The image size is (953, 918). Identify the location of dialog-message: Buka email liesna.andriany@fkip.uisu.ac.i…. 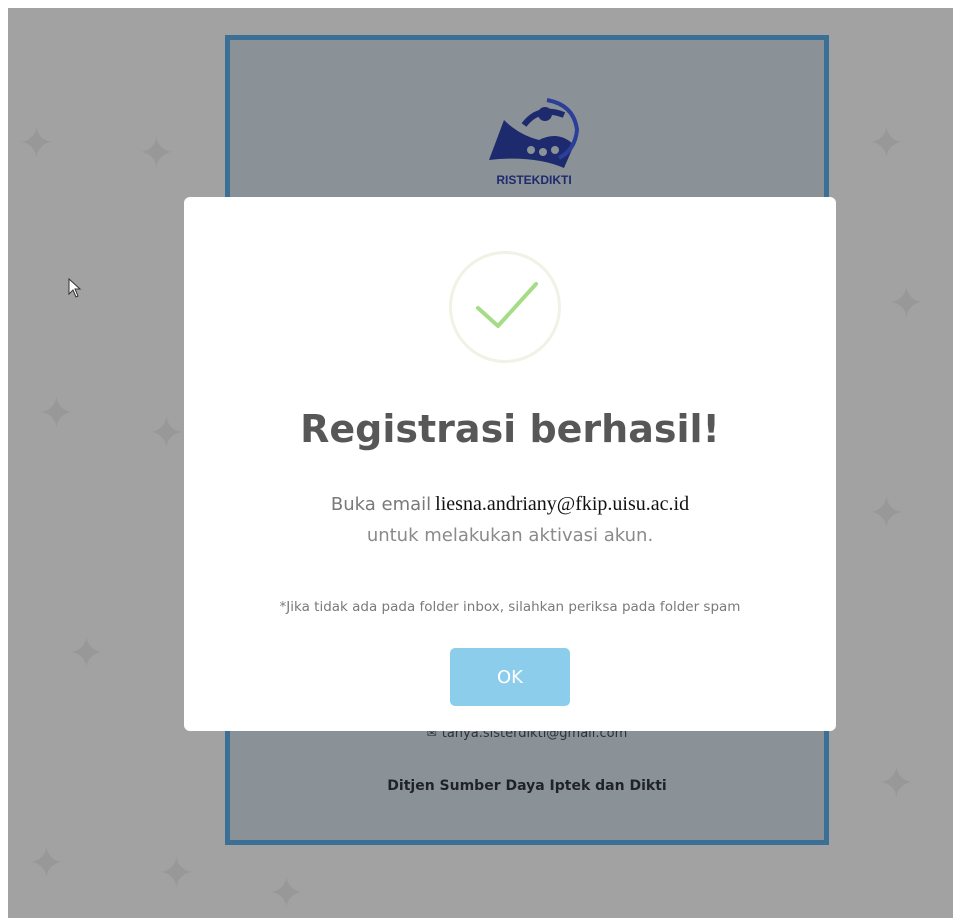
(510, 504).